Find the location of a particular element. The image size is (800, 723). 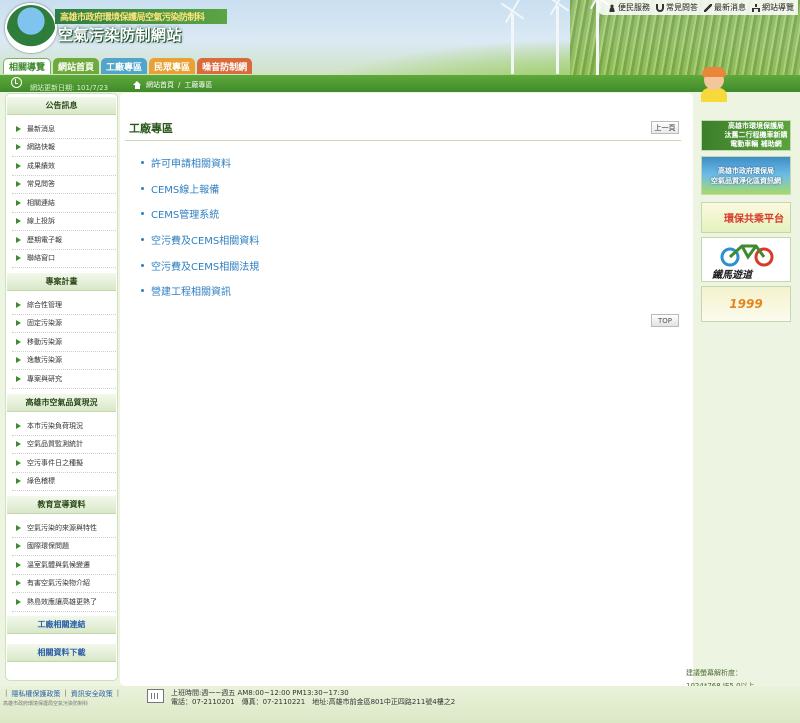

back-to-top-button: TOP is located at coordinates (665, 320).